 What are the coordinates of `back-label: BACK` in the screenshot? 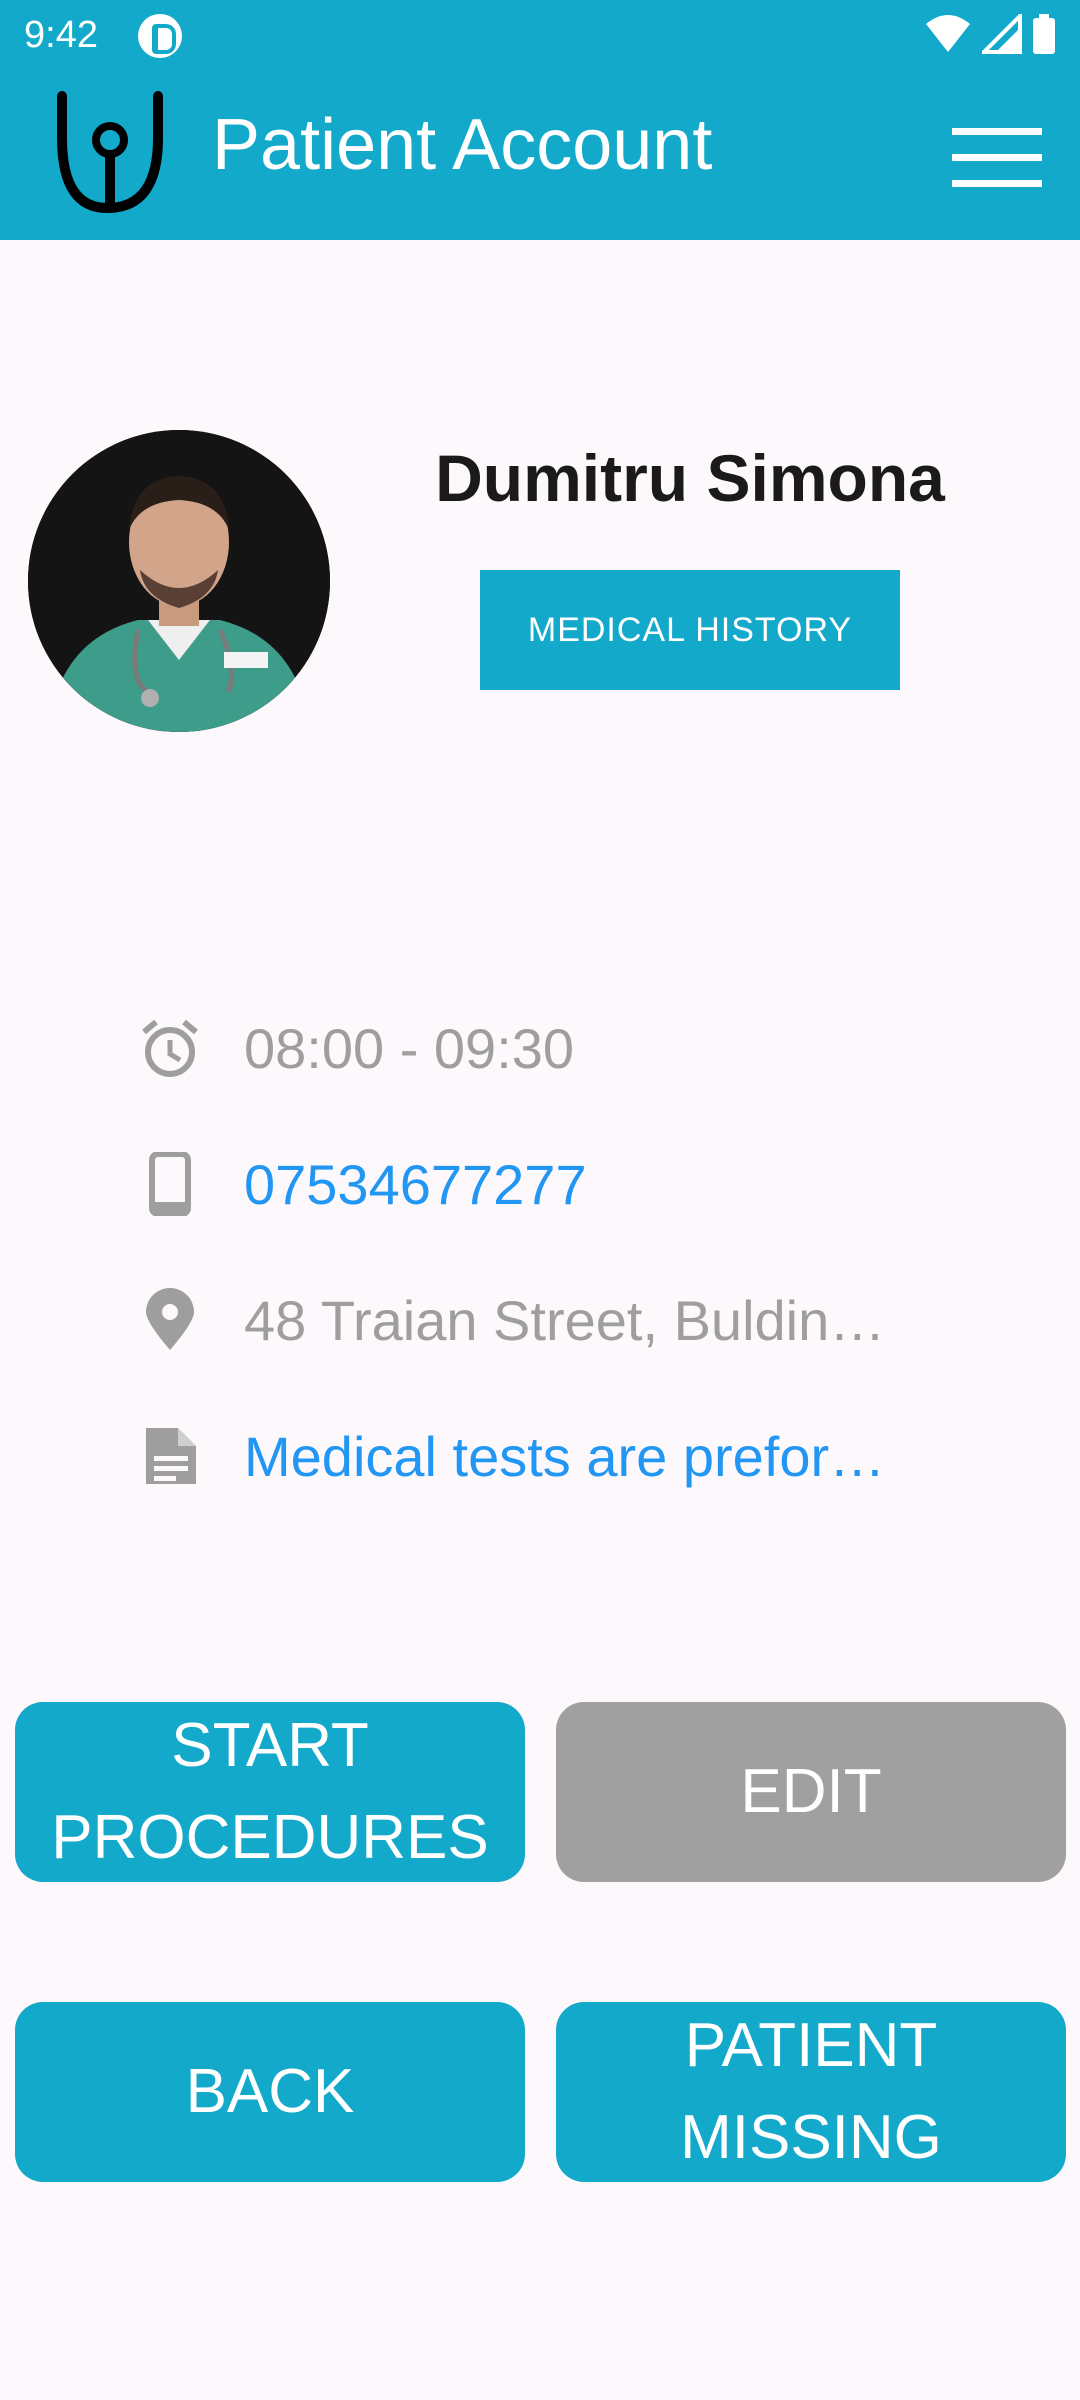 It's located at (270, 2091).